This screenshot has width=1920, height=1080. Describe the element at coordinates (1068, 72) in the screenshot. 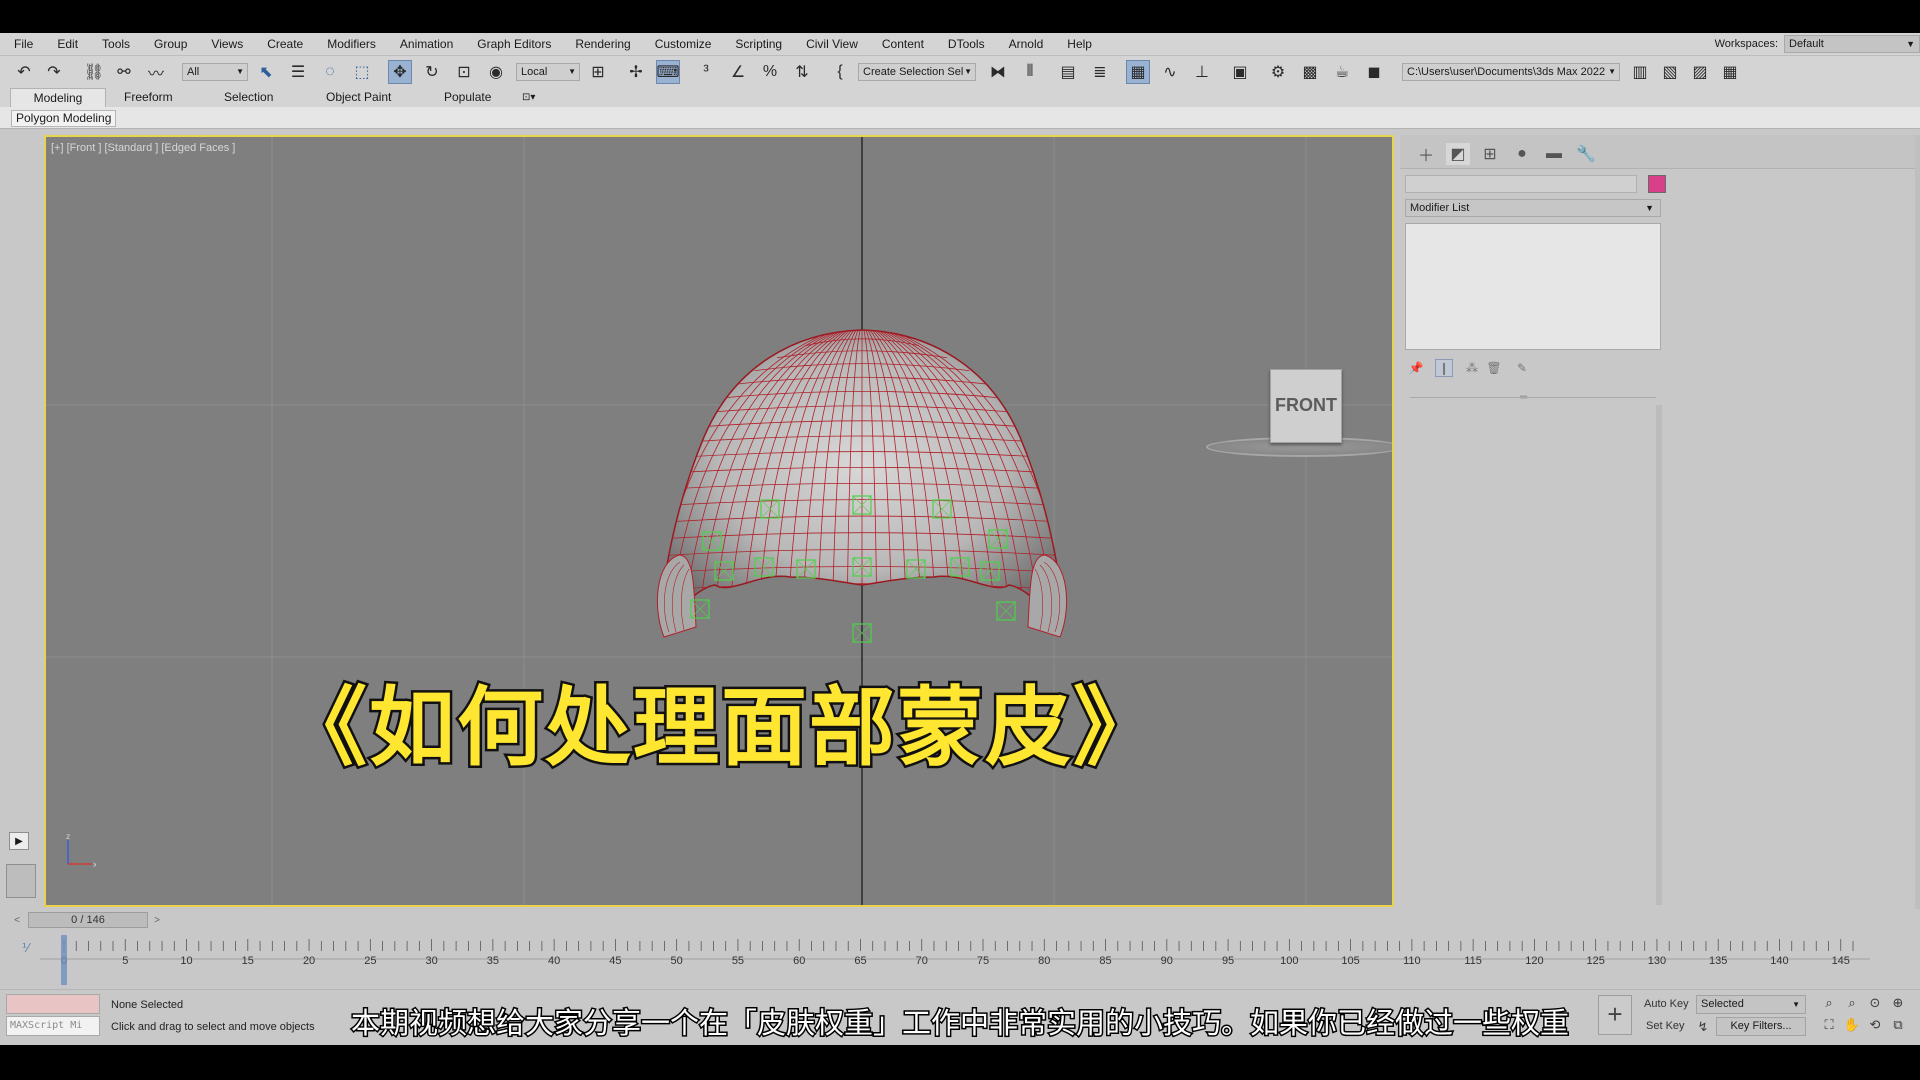

I see `scene-explorer-icon: ▤` at that location.